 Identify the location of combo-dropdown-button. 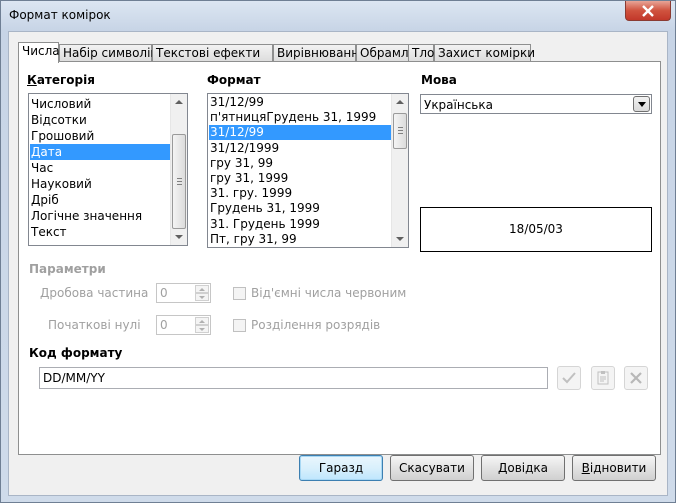
(641, 104).